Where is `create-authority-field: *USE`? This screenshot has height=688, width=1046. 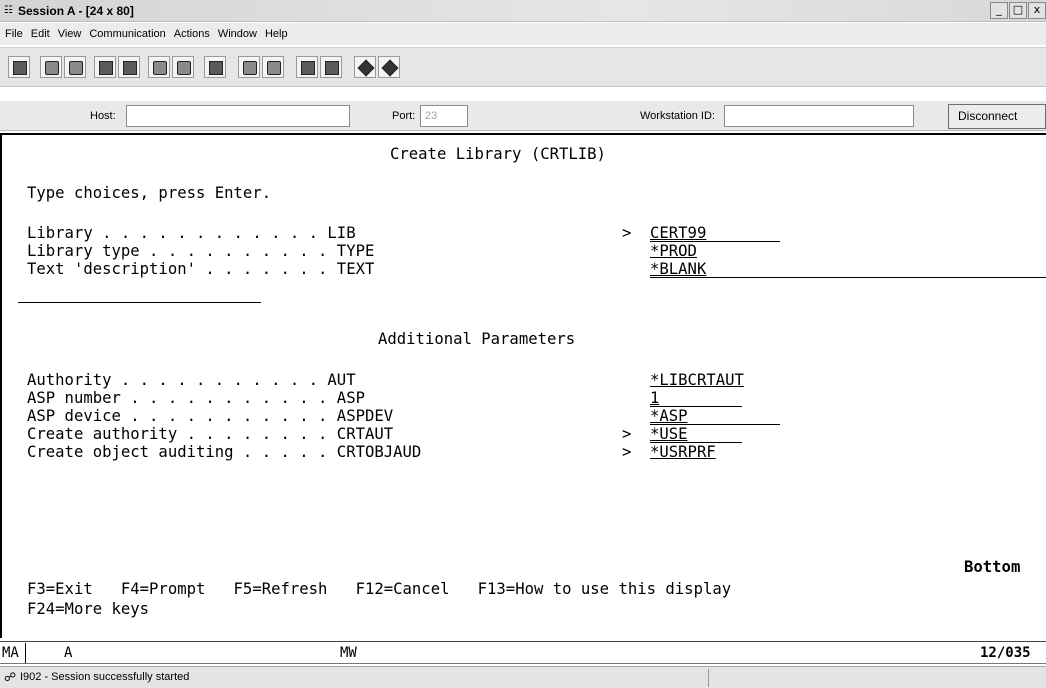 create-authority-field: *USE is located at coordinates (669, 434).